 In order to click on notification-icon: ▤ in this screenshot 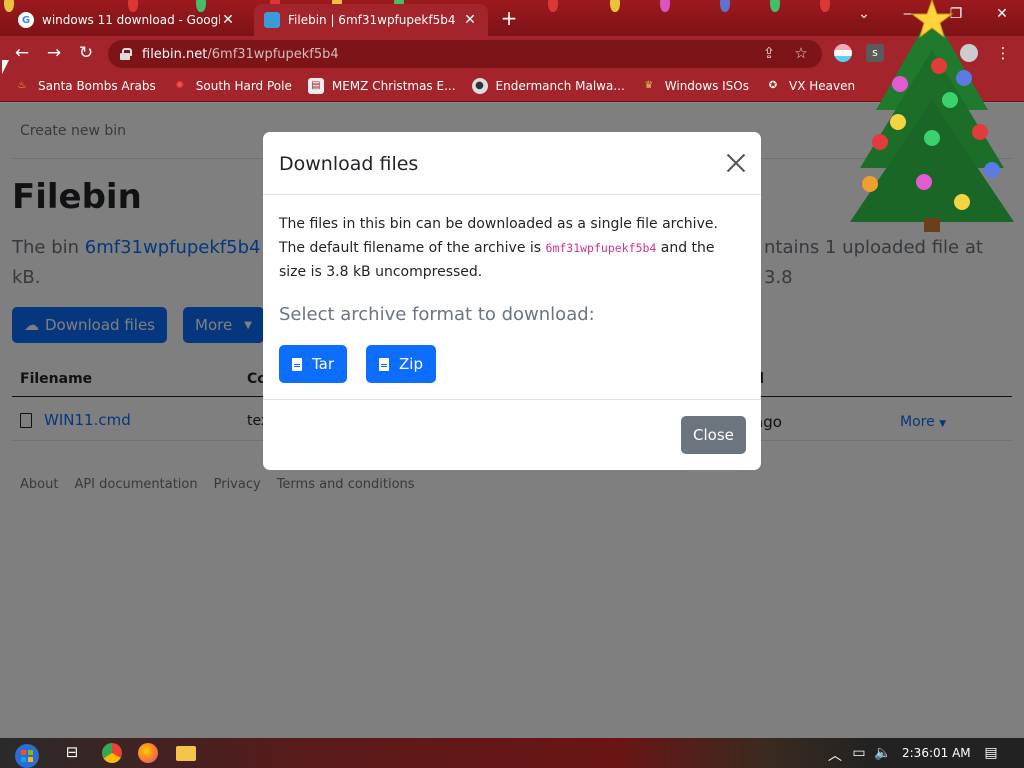, I will do `click(991, 753)`.